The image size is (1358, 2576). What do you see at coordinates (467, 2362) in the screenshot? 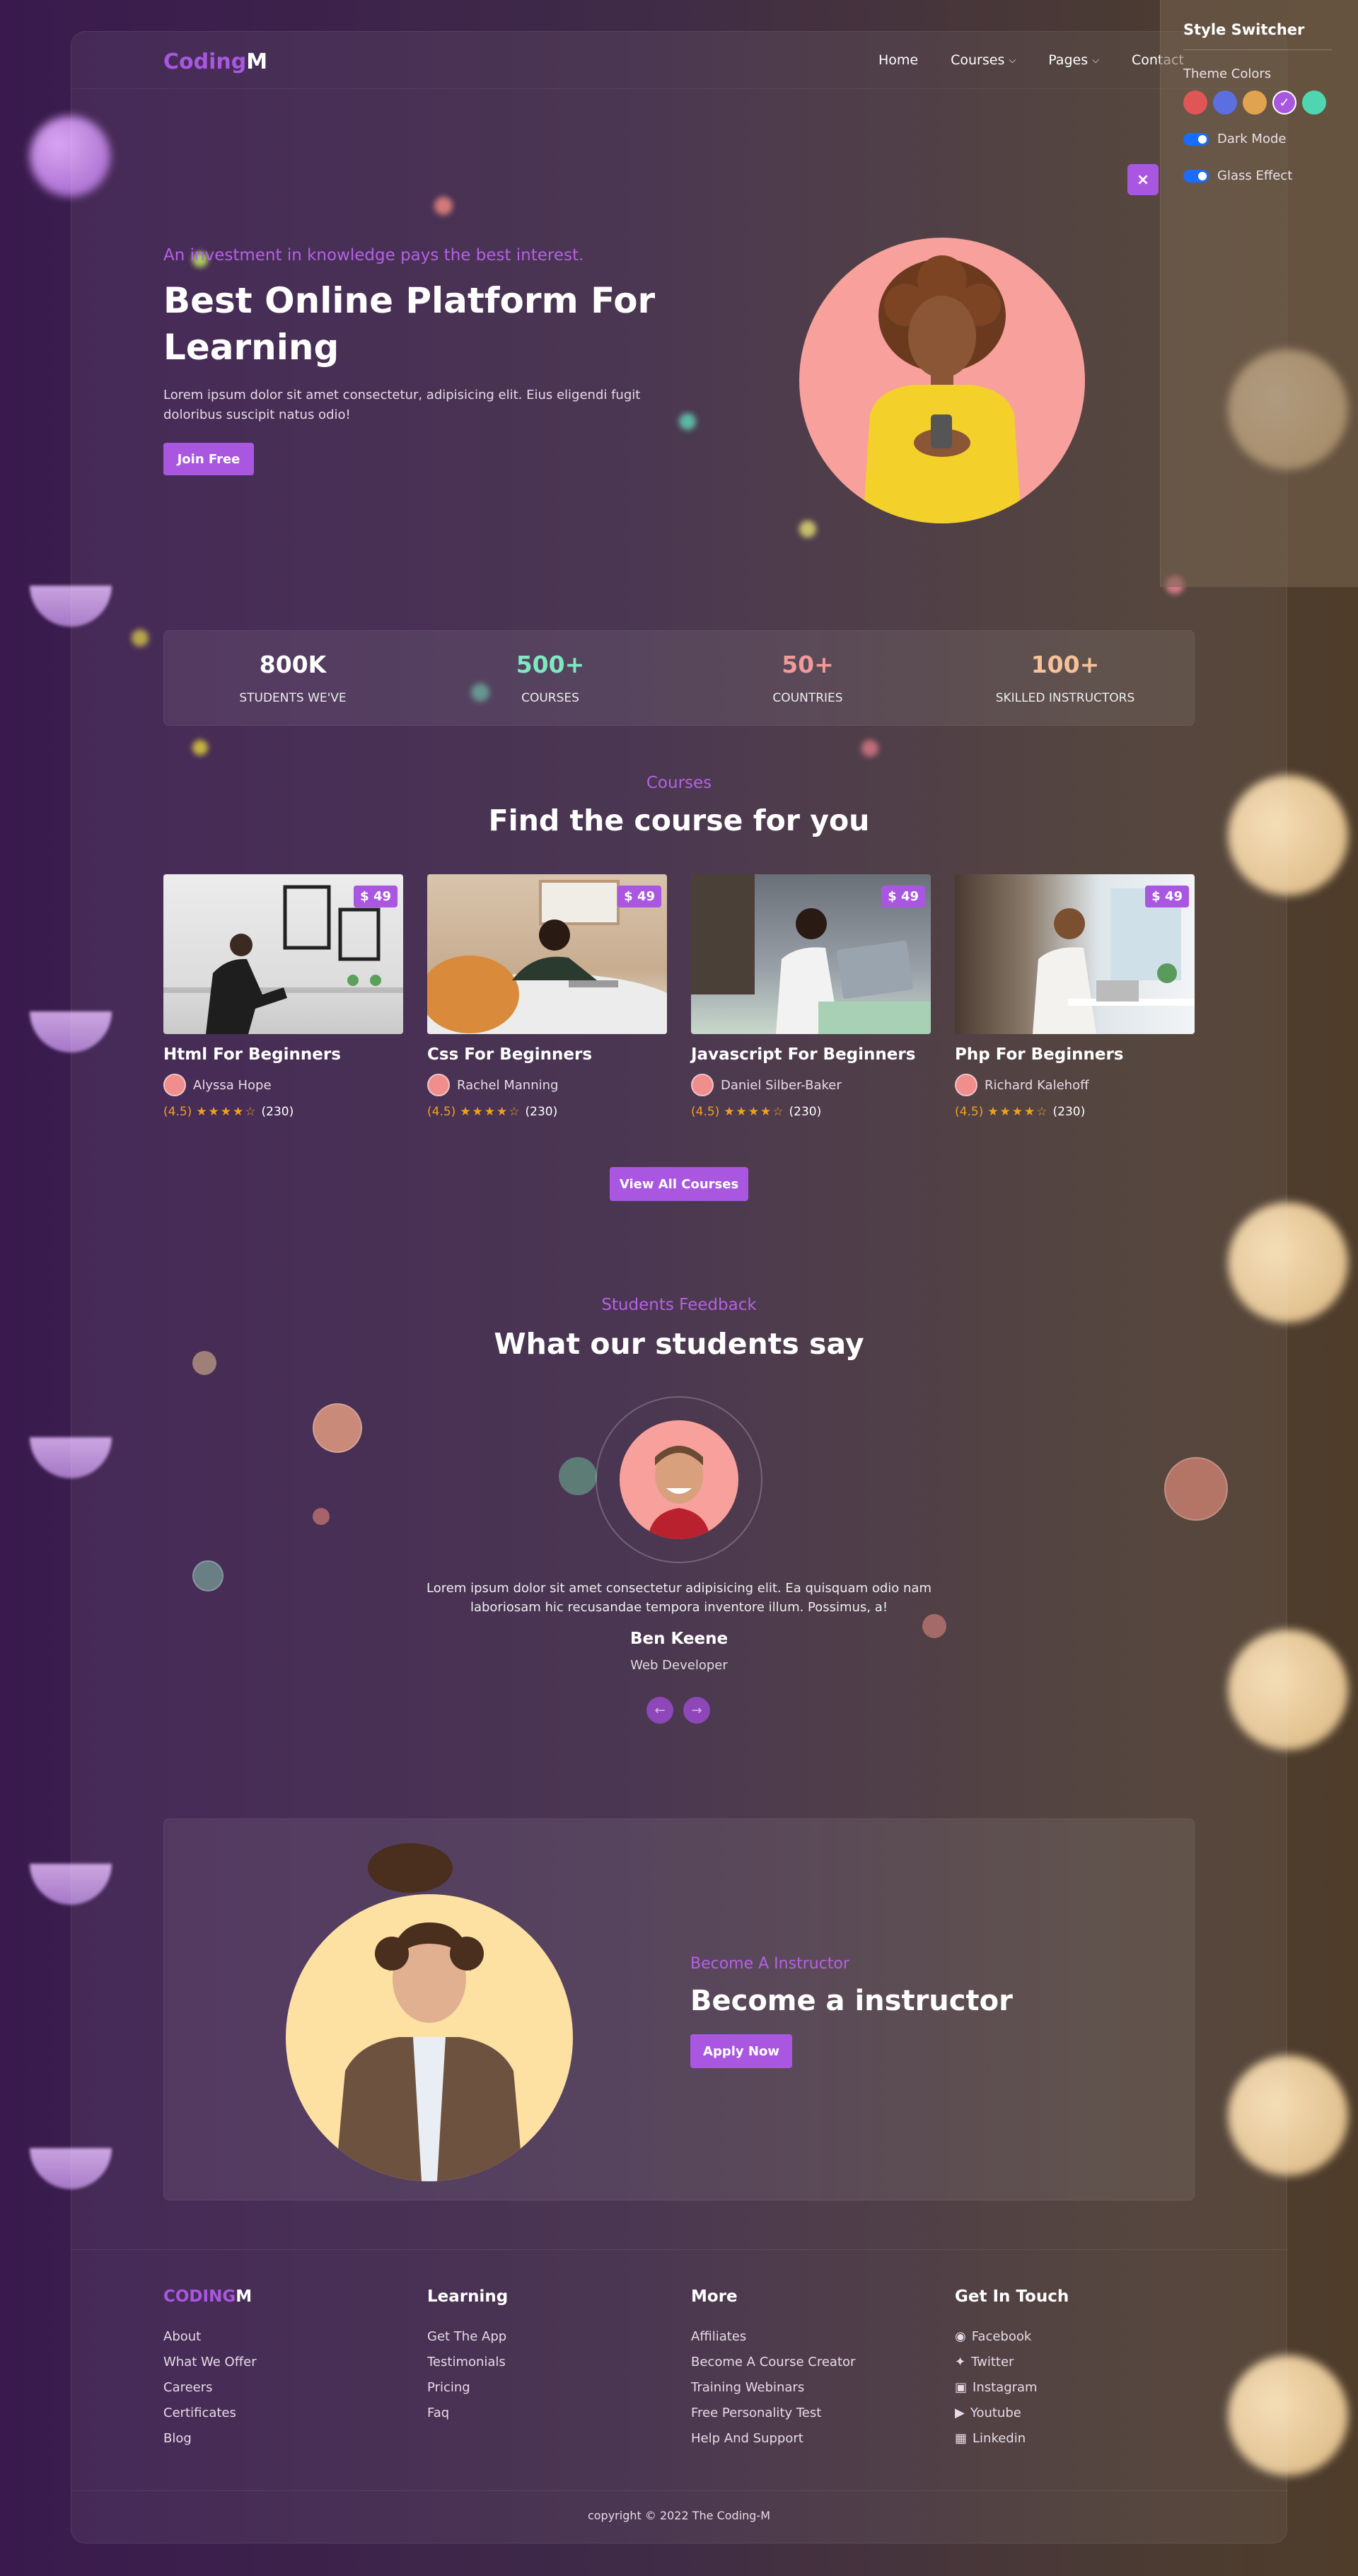
I see `footer-link: Testimonials` at bounding box center [467, 2362].